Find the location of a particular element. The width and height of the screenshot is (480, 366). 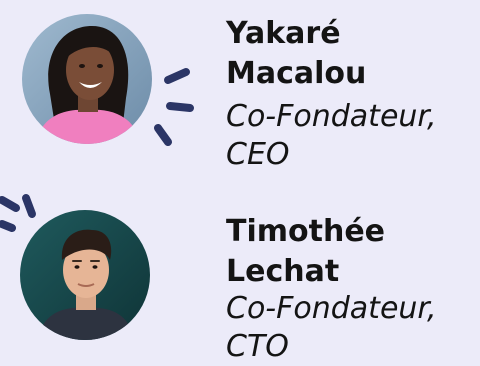

member-name: Yakaré Macalou is located at coordinates (296, 54).